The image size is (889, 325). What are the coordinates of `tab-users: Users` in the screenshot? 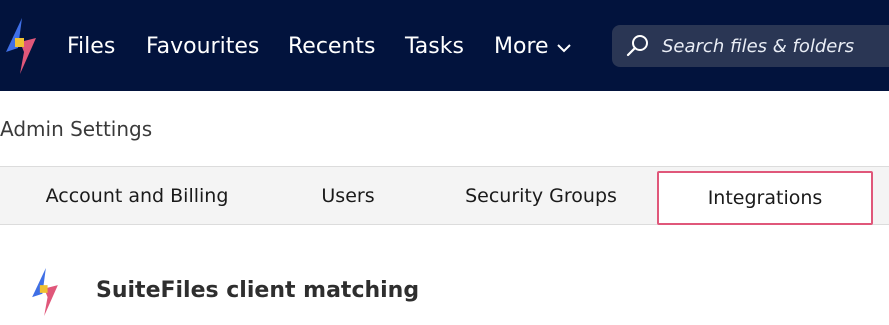 It's located at (348, 195).